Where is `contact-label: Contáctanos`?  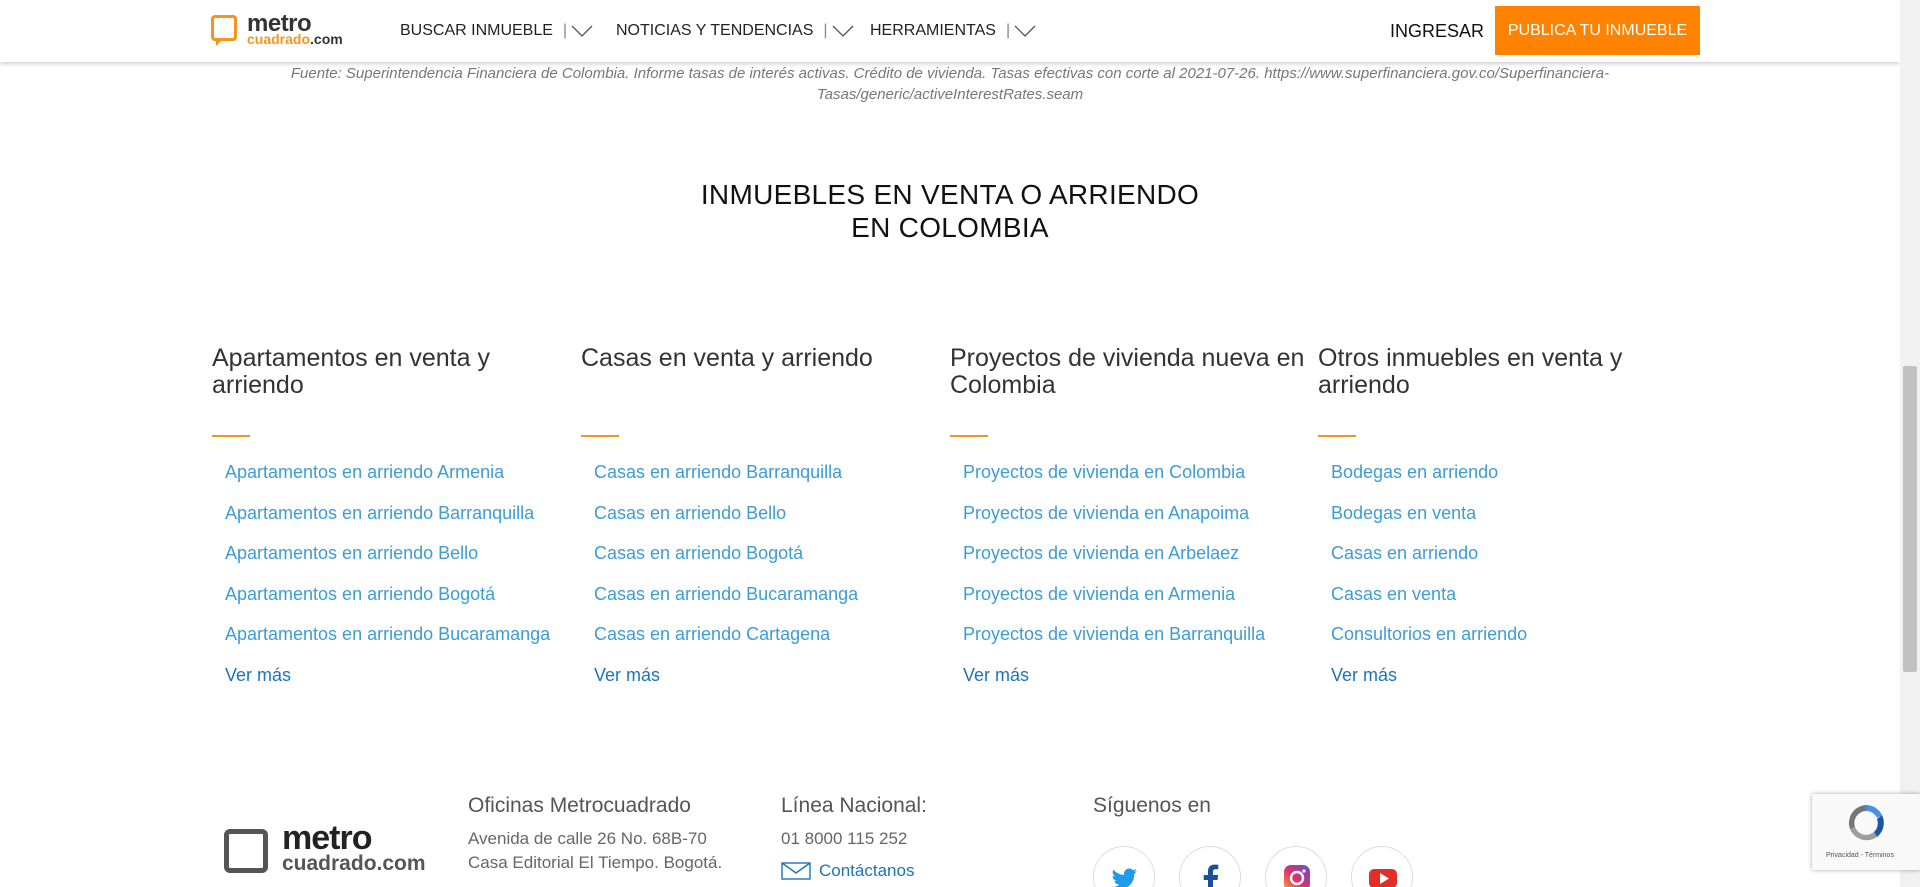 contact-label: Contáctanos is located at coordinates (867, 870).